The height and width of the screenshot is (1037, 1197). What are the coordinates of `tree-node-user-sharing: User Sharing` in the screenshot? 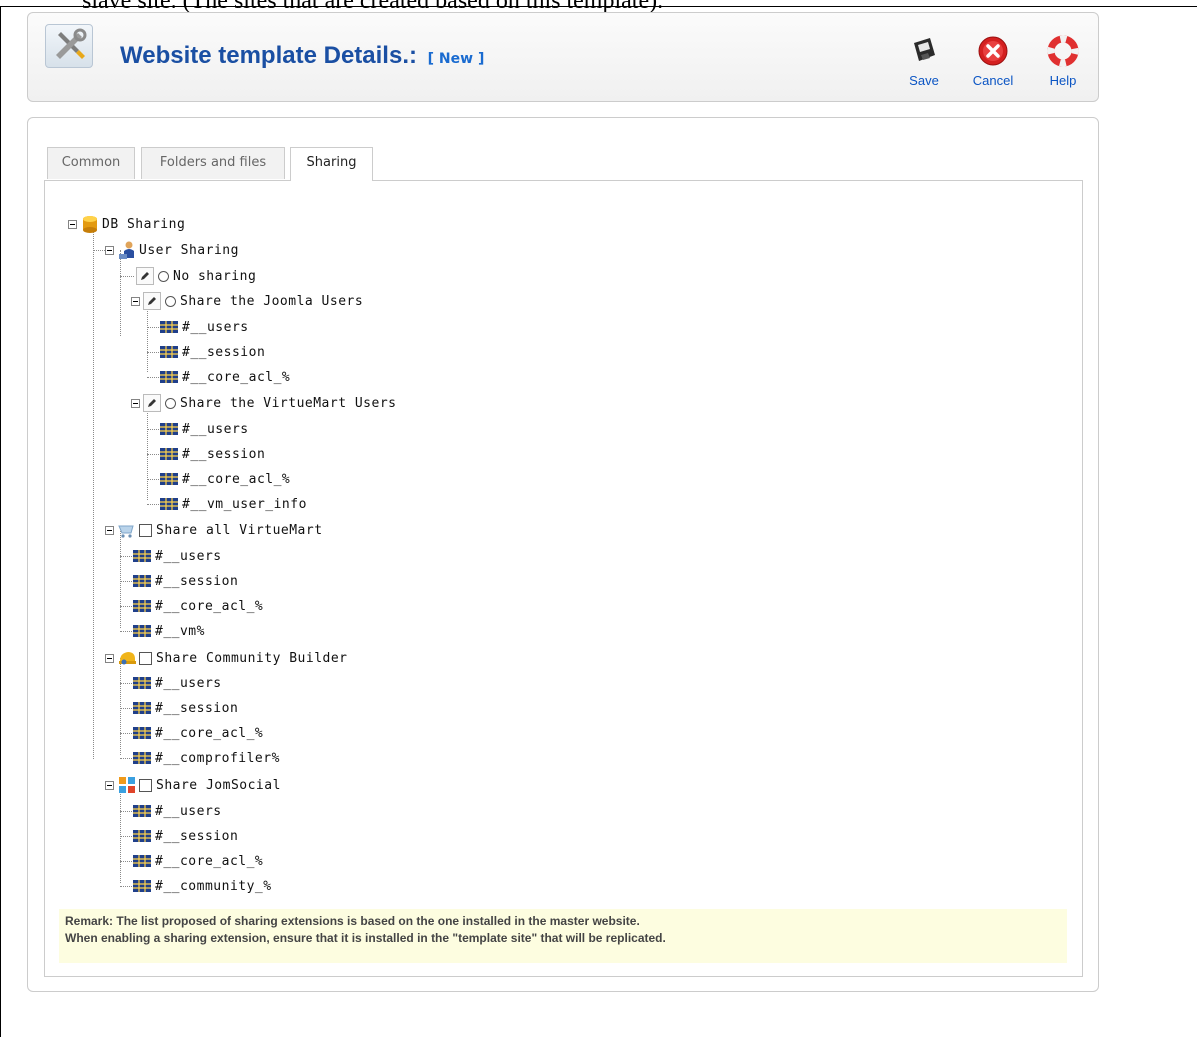 It's located at (172, 250).